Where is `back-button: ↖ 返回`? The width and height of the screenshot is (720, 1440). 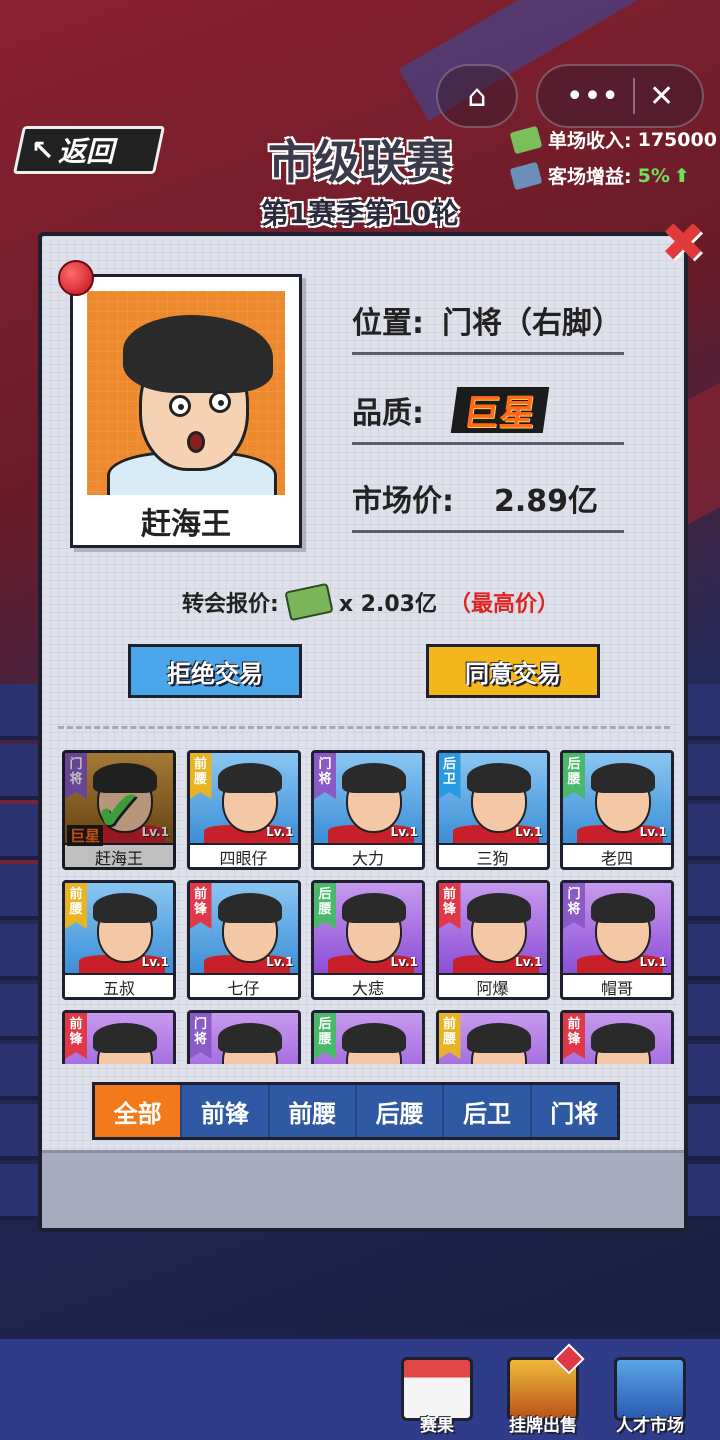 back-button: ↖ 返回 is located at coordinates (89, 150).